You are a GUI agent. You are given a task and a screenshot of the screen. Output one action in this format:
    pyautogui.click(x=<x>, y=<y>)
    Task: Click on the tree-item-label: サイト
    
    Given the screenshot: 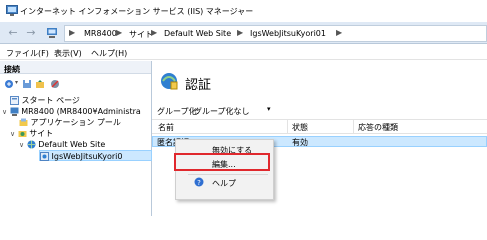 What is the action you would take?
    pyautogui.click(x=41, y=133)
    